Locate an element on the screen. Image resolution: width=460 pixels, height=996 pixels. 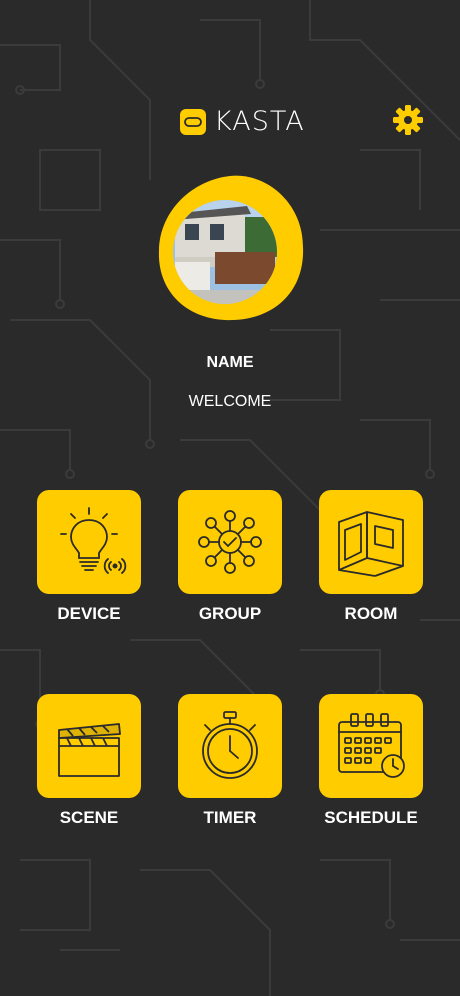
welcome-text: WELCOME is located at coordinates (230, 401).